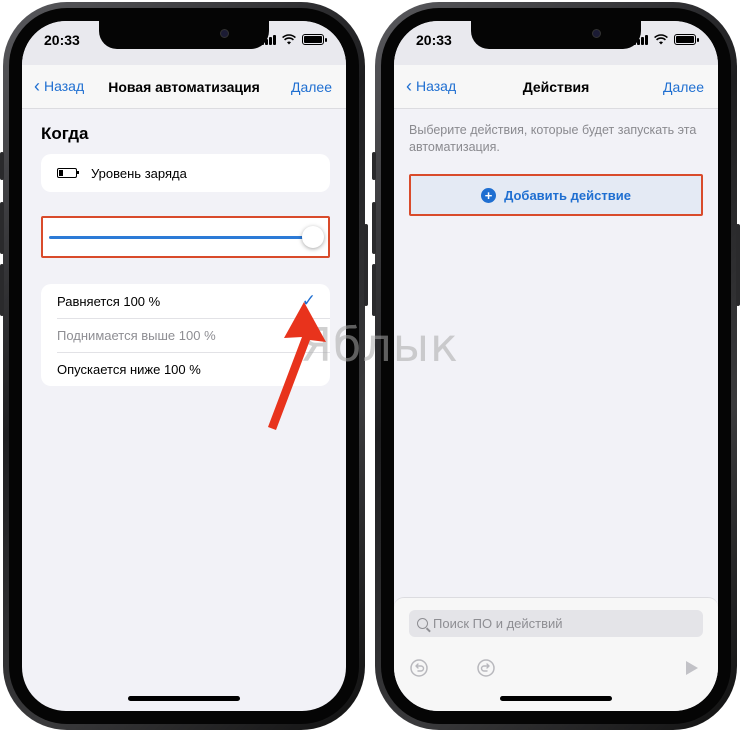 This screenshot has width=740, height=733. I want to click on redo-icon, so click(486, 668).